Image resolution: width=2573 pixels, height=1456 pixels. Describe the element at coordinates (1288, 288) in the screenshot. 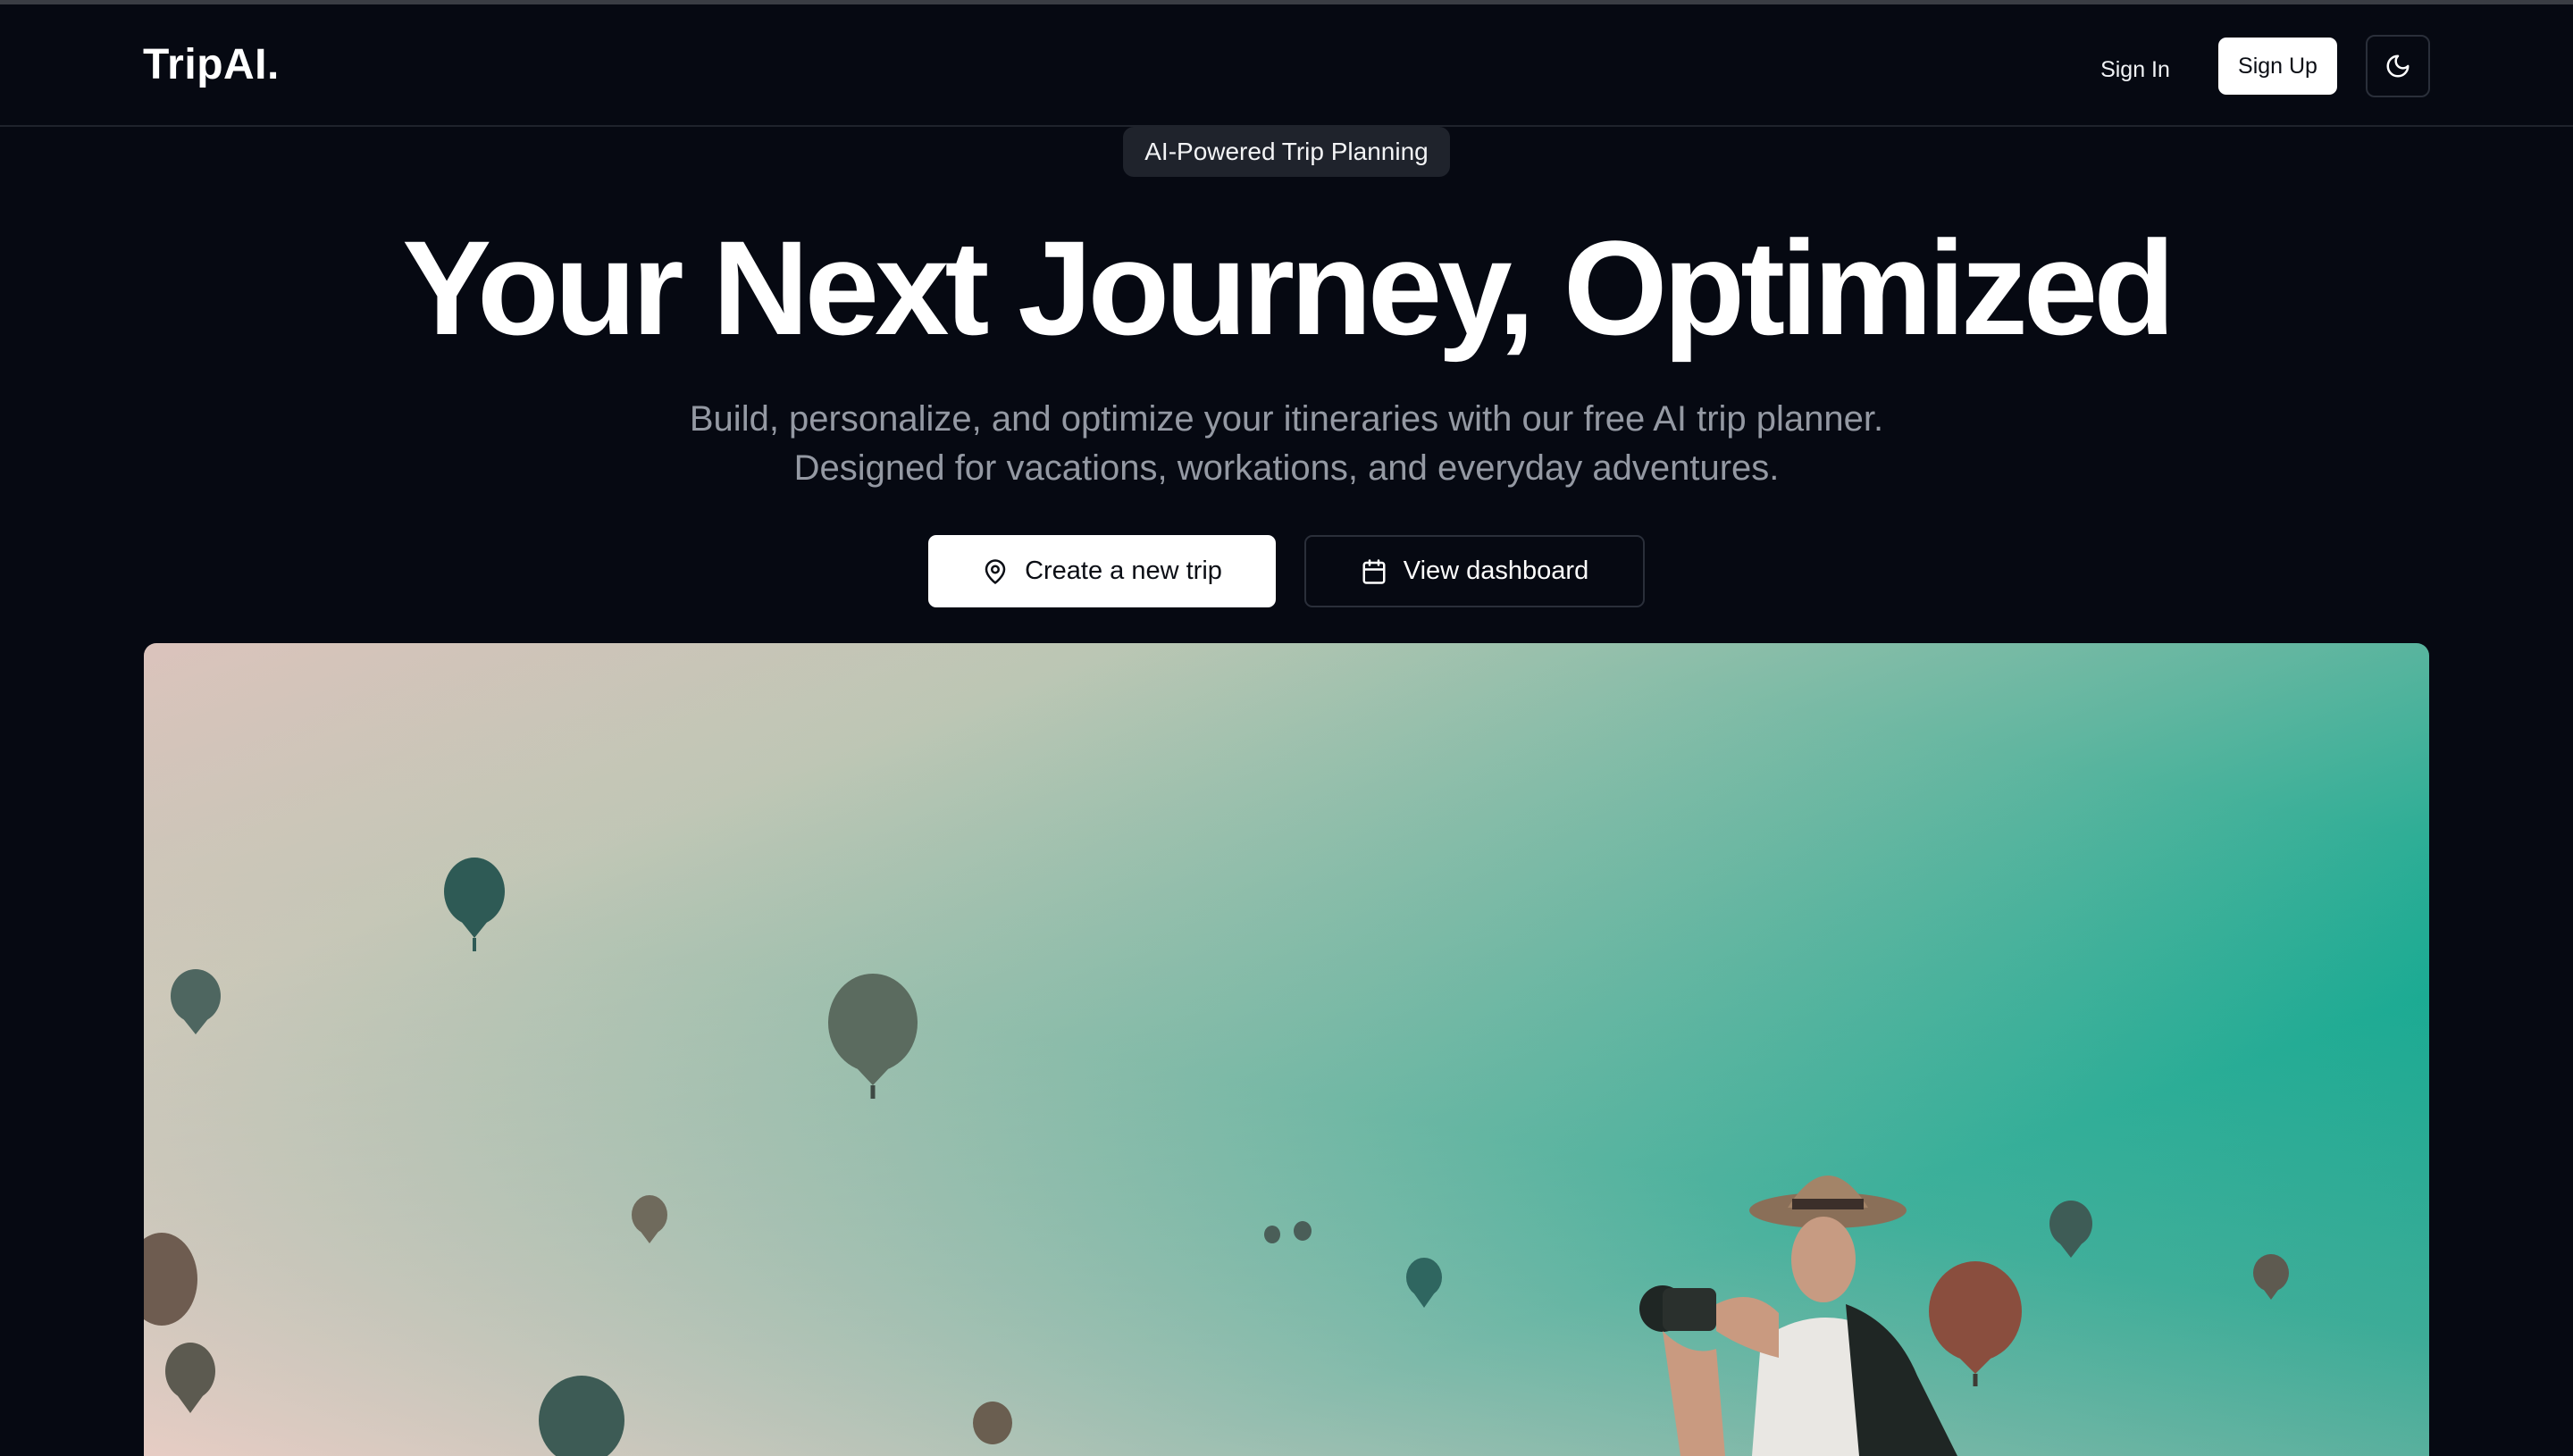

I see `hero-title: Your Next Journey, Optimized` at that location.